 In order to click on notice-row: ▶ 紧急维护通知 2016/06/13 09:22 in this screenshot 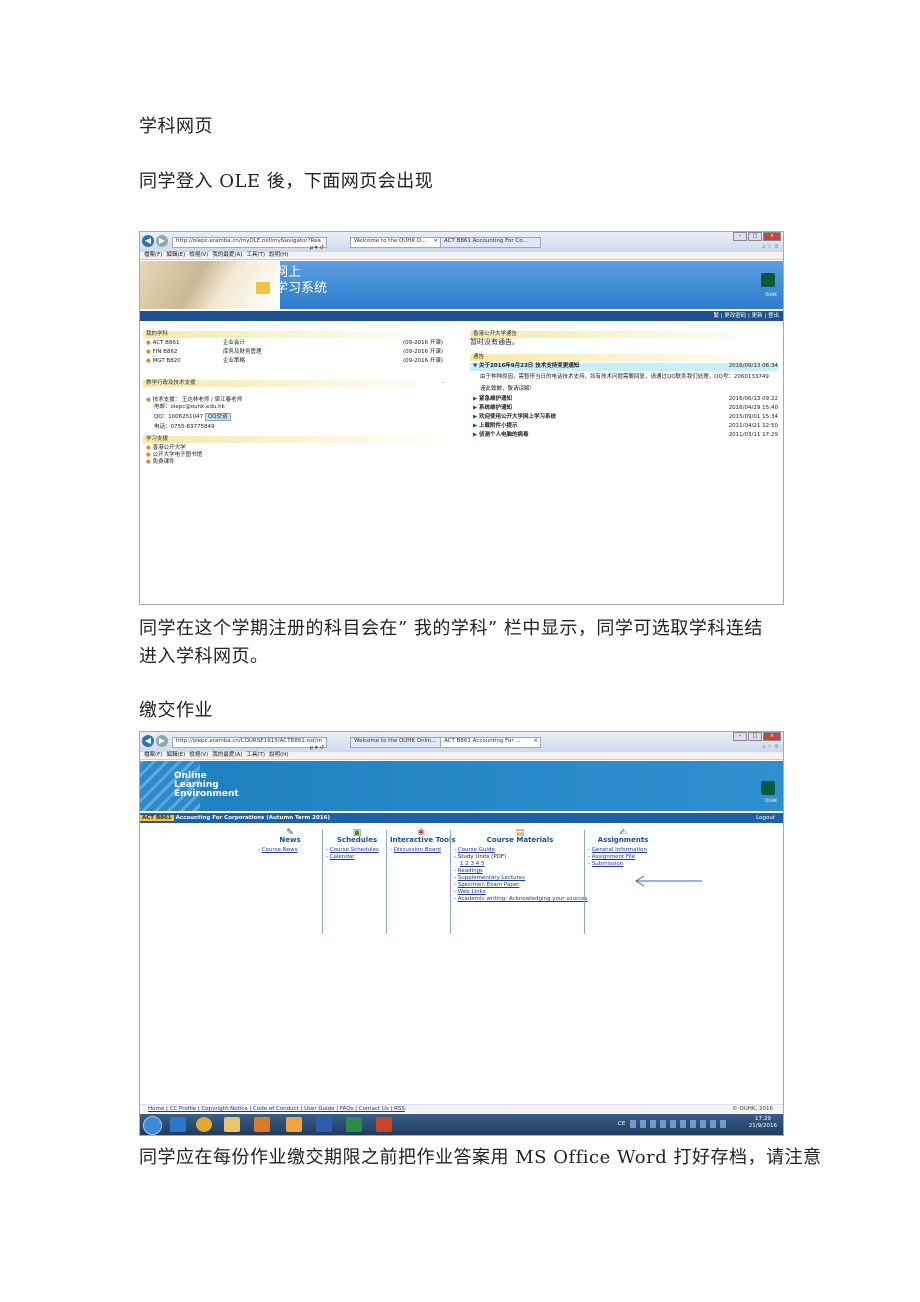, I will do `click(624, 400)`.